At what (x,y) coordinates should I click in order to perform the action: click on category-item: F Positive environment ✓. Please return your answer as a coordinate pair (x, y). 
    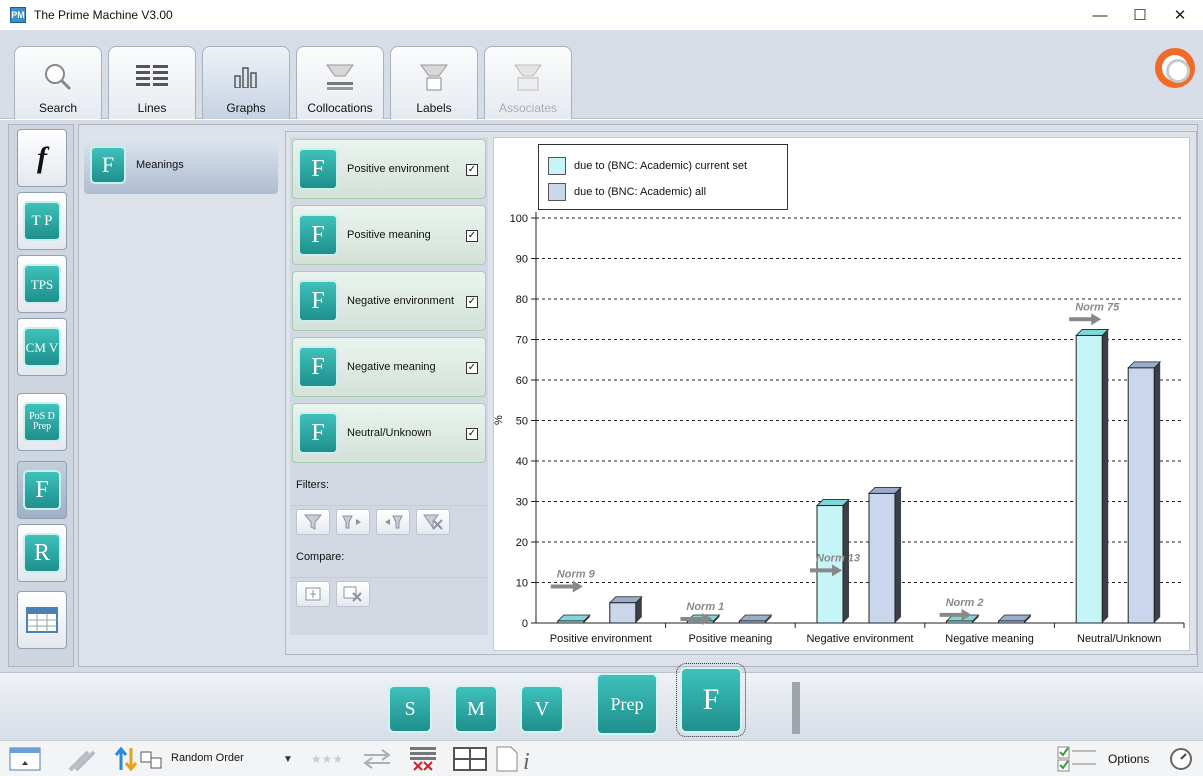
    Looking at the image, I should click on (389, 169).